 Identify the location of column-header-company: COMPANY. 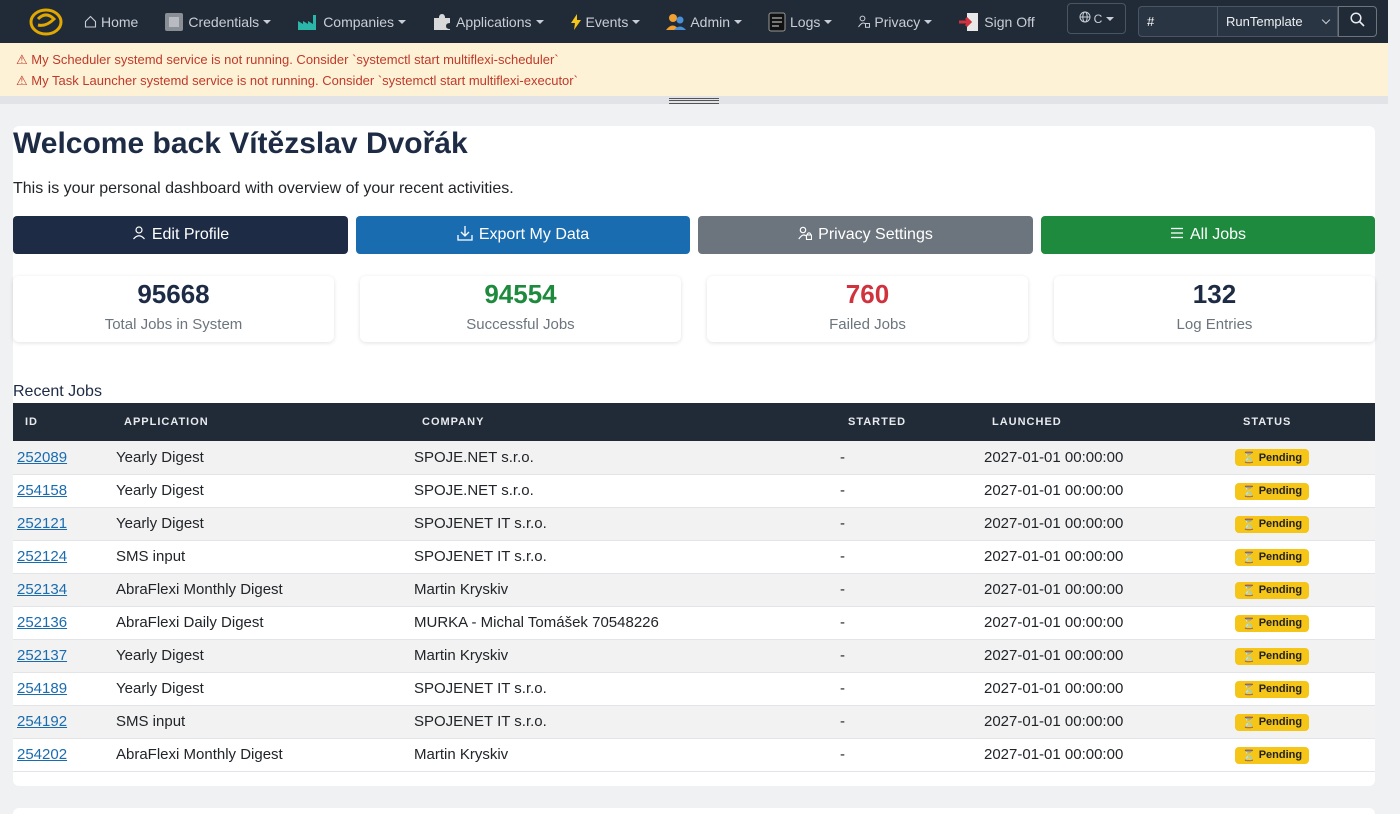
(623, 422).